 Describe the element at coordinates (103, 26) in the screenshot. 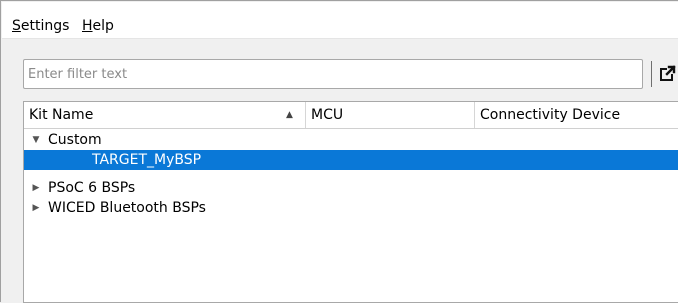

I see `menu-help-rest: elp` at that location.